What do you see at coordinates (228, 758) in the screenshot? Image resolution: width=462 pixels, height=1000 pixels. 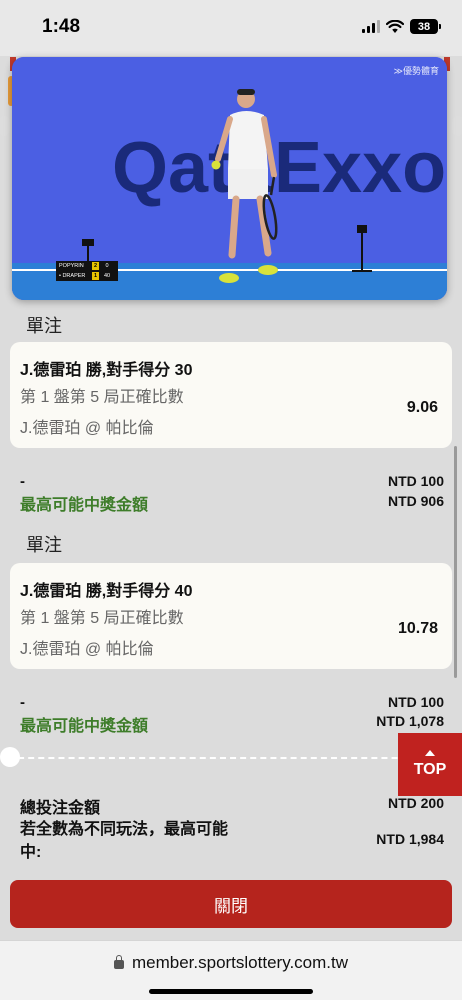 I see `dashed-divider` at bounding box center [228, 758].